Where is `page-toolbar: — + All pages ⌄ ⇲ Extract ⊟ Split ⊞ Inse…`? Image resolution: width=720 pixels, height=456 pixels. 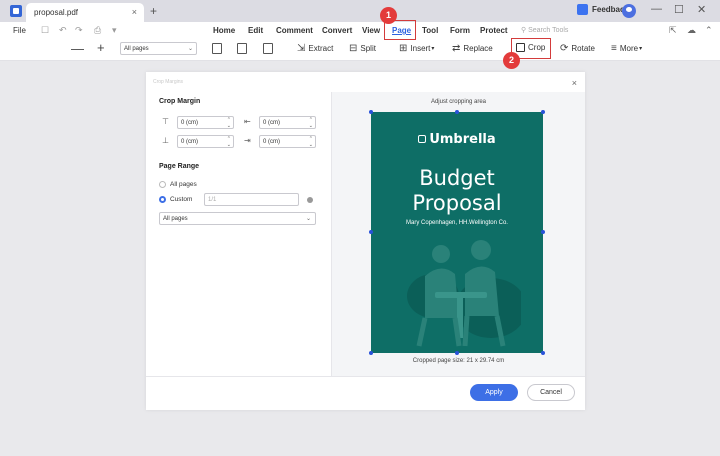
page-toolbar: — + All pages ⌄ ⇲ Extract ⊟ Split ⊞ Inse… is located at coordinates (360, 50).